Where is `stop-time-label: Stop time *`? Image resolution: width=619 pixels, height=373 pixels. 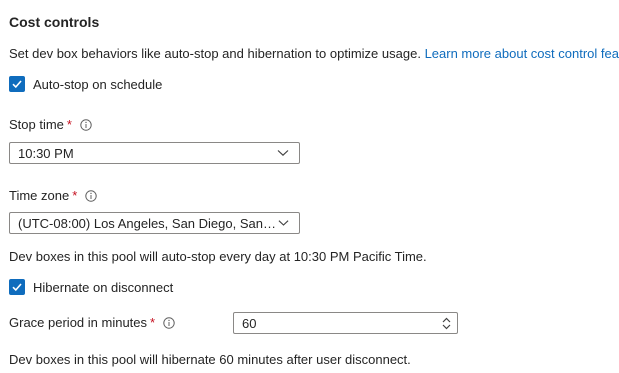
stop-time-label: Stop time * is located at coordinates (50, 124).